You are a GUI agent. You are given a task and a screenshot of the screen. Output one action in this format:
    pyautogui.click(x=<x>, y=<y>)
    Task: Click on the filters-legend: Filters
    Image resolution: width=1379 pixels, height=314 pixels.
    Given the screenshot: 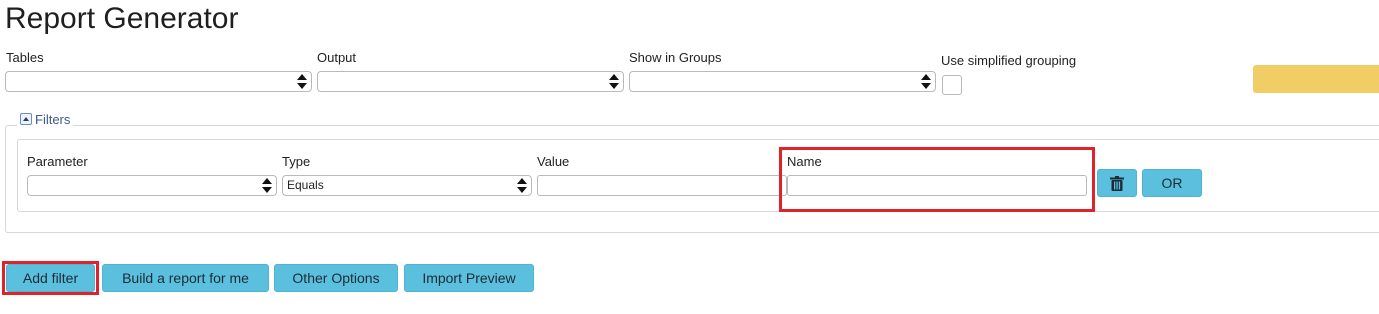 What is the action you would take?
    pyautogui.click(x=45, y=119)
    